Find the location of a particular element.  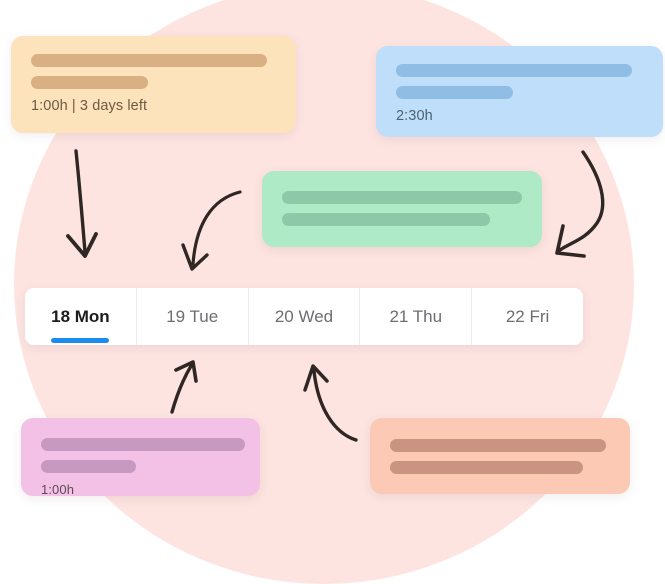

day-tab-label: 19 Tue is located at coordinates (192, 316).